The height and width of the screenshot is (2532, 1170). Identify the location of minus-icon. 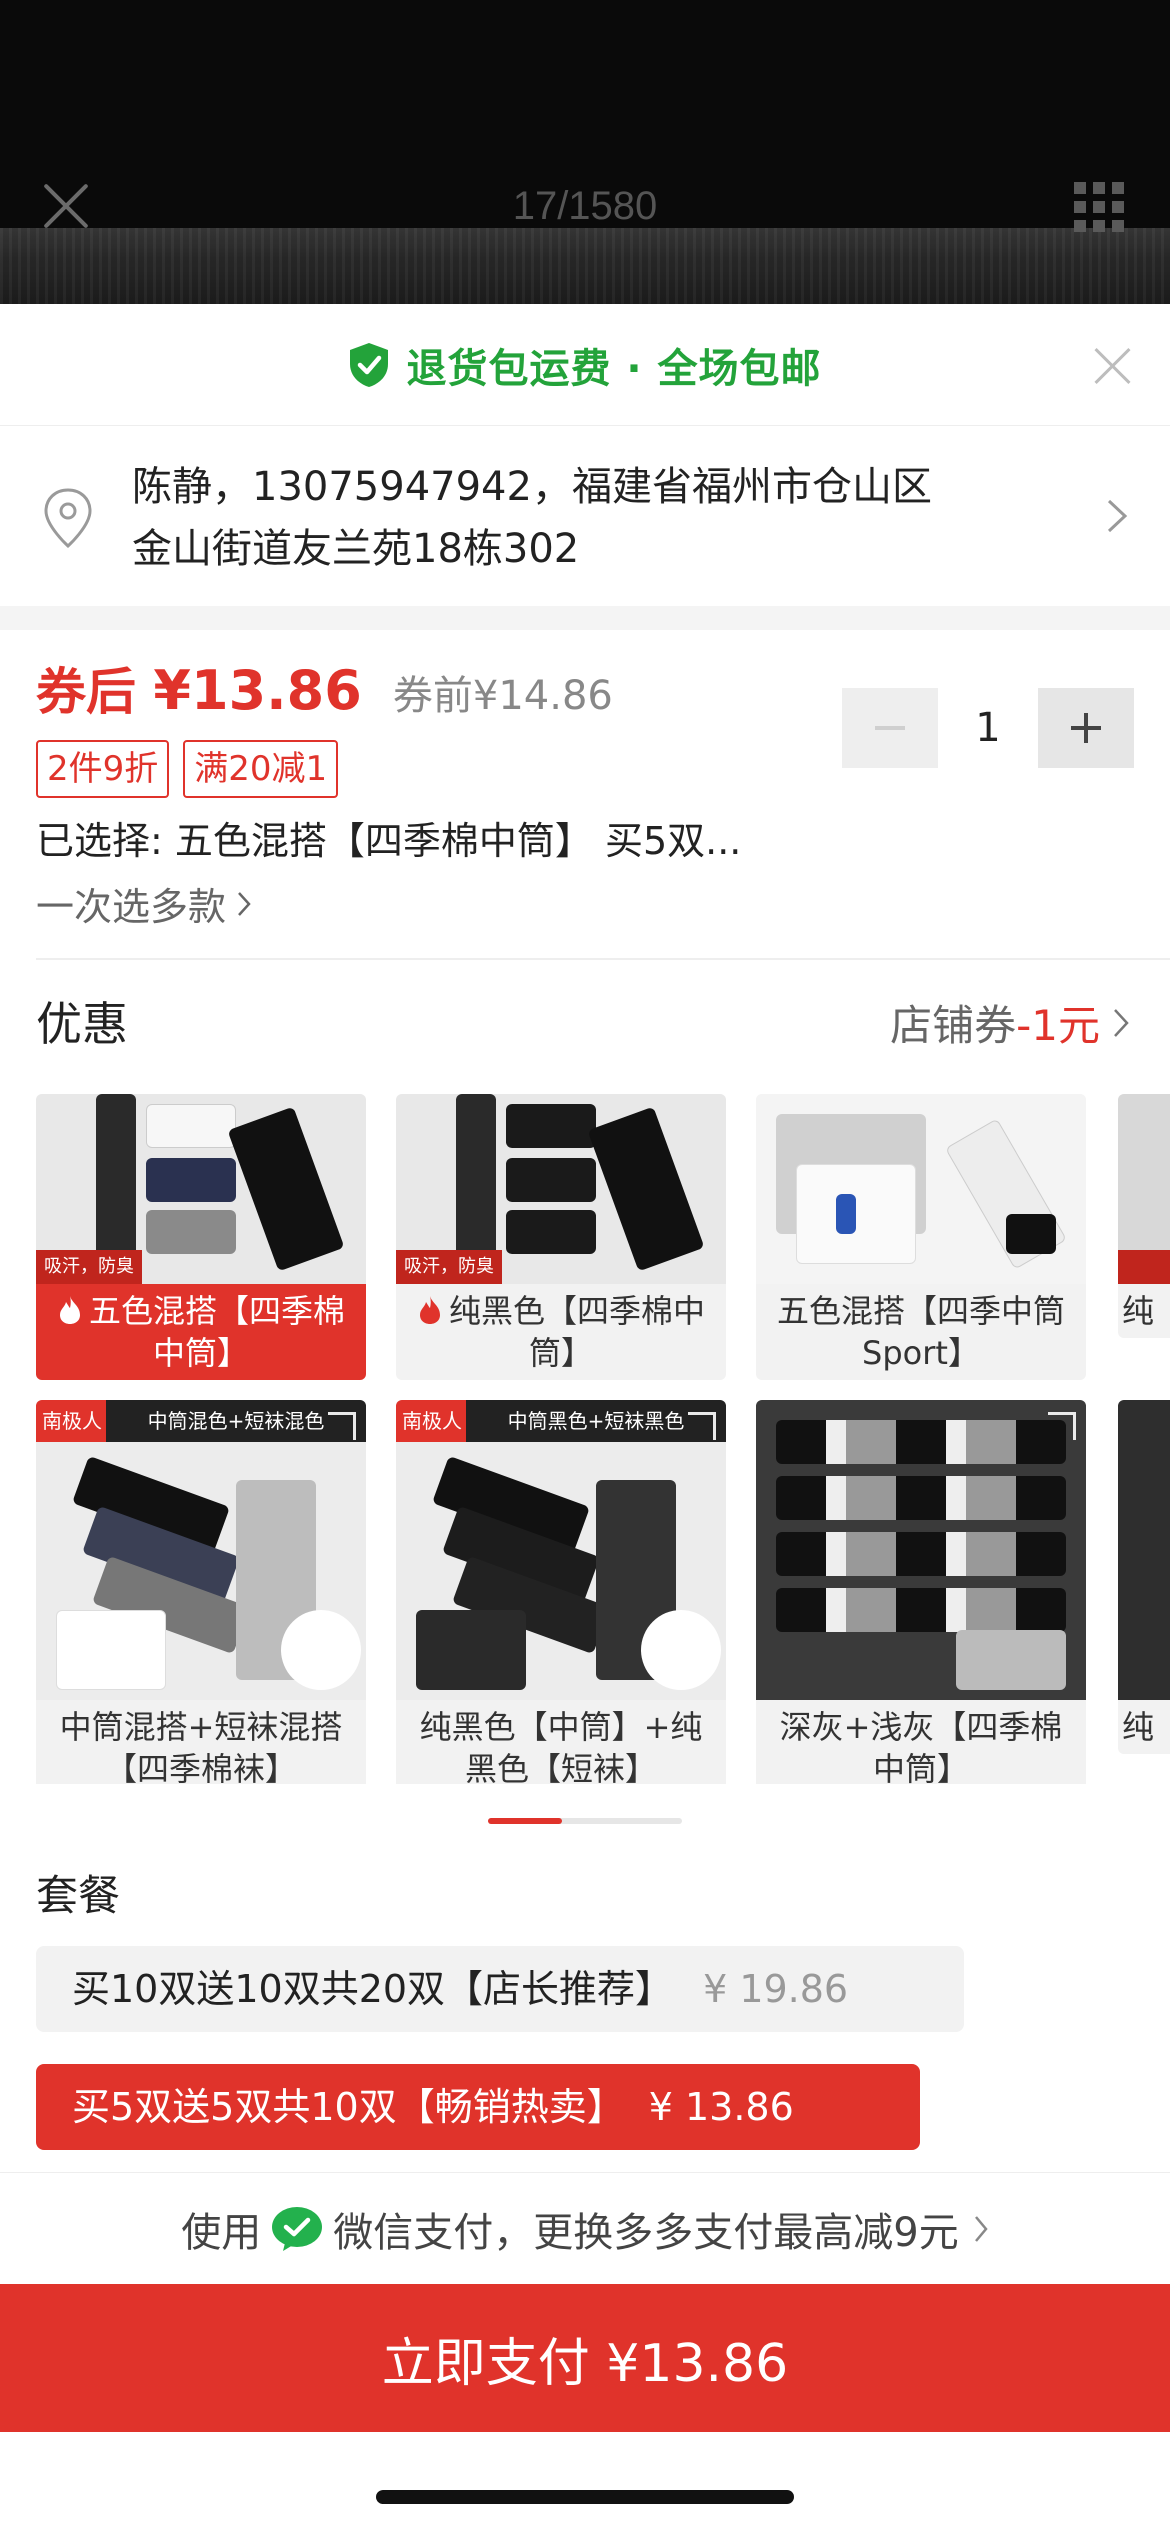
(890, 728).